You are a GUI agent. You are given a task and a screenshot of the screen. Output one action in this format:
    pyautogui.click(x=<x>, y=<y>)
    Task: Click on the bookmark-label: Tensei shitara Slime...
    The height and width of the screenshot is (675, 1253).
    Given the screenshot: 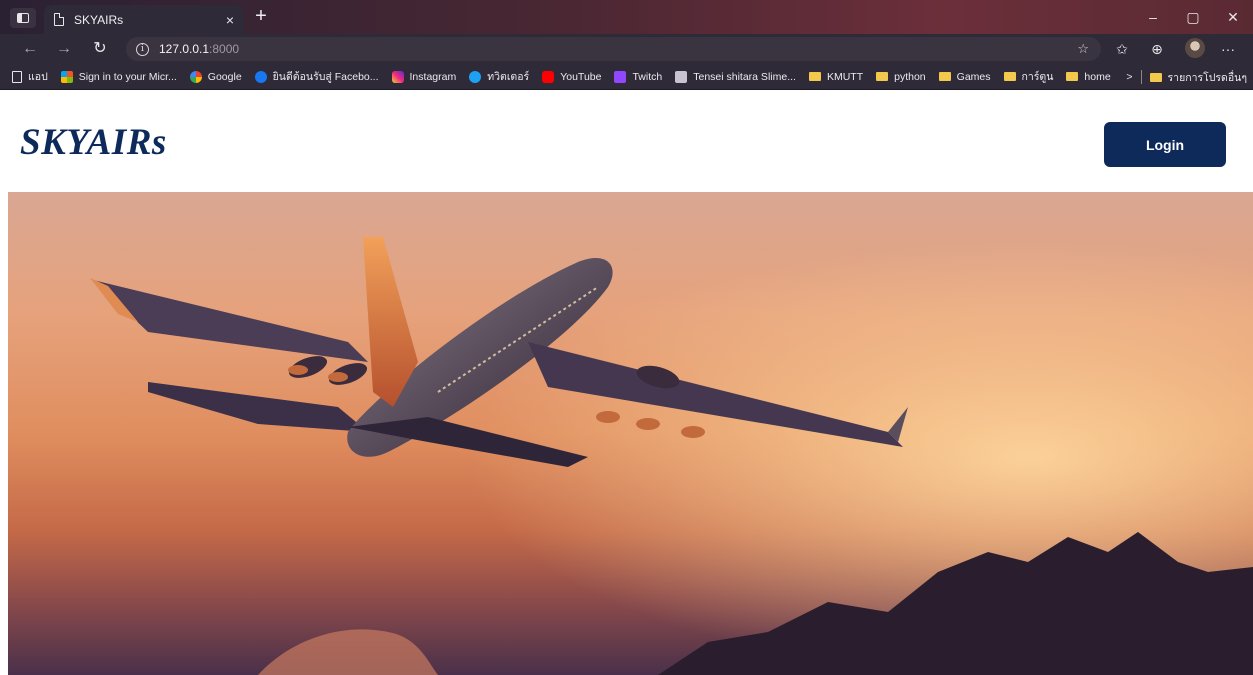 What is the action you would take?
    pyautogui.click(x=744, y=76)
    